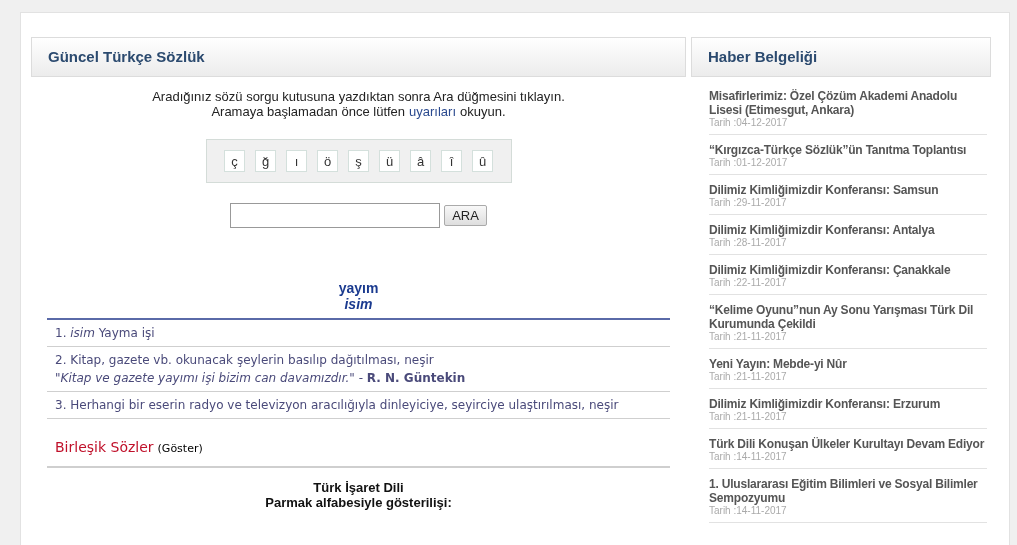  What do you see at coordinates (389, 161) in the screenshot?
I see `character-key: ü` at bounding box center [389, 161].